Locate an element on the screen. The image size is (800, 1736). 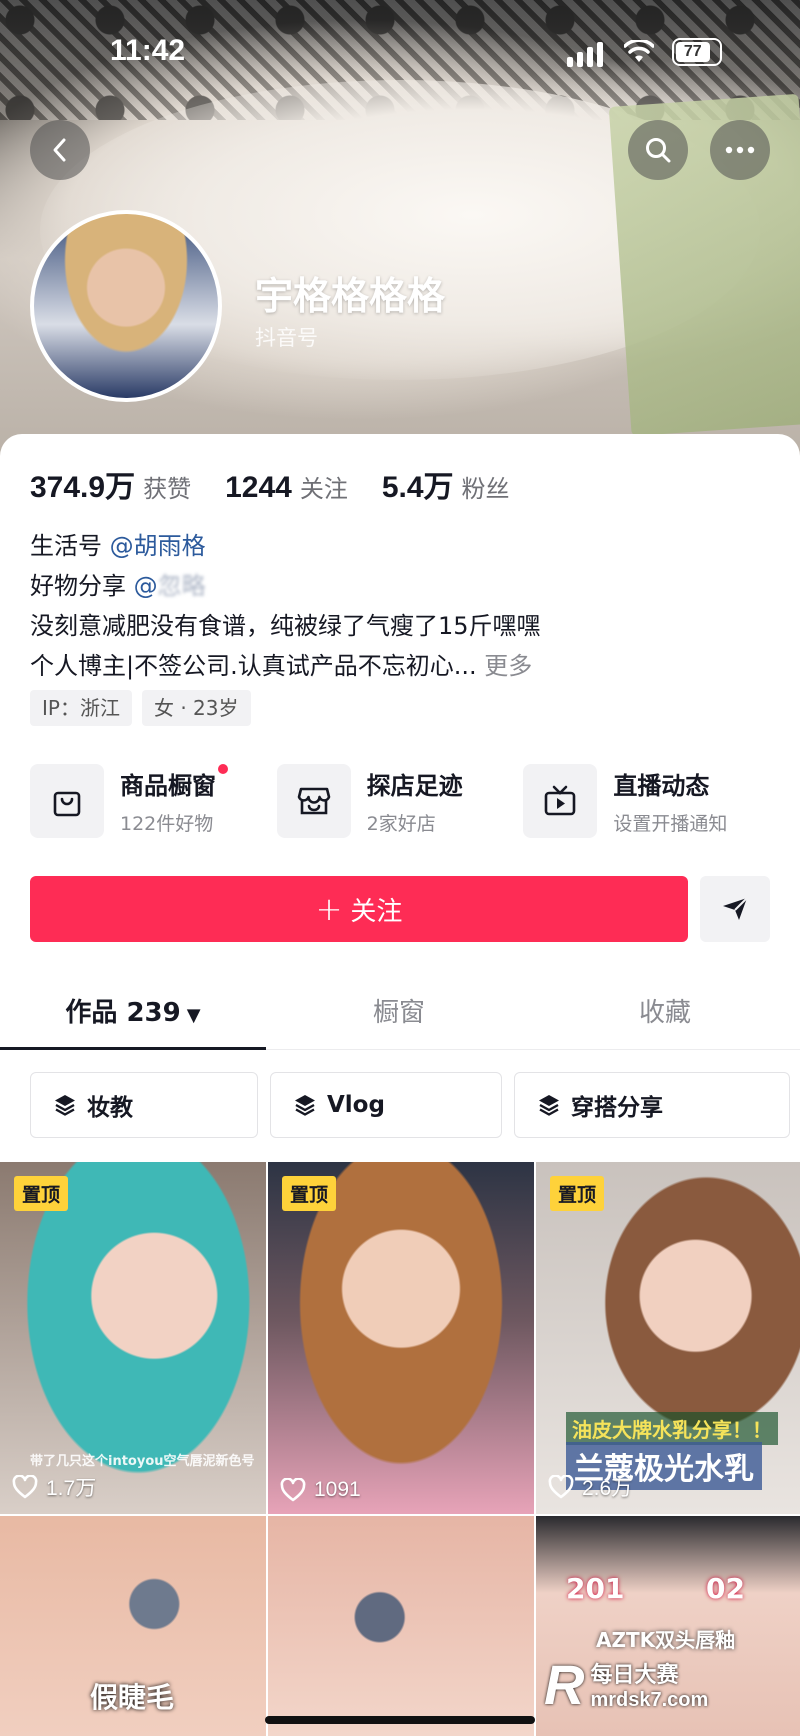
content-tabs: 作品 239 ▼ 橱窗 收藏 is located at coordinates (400, 1013).